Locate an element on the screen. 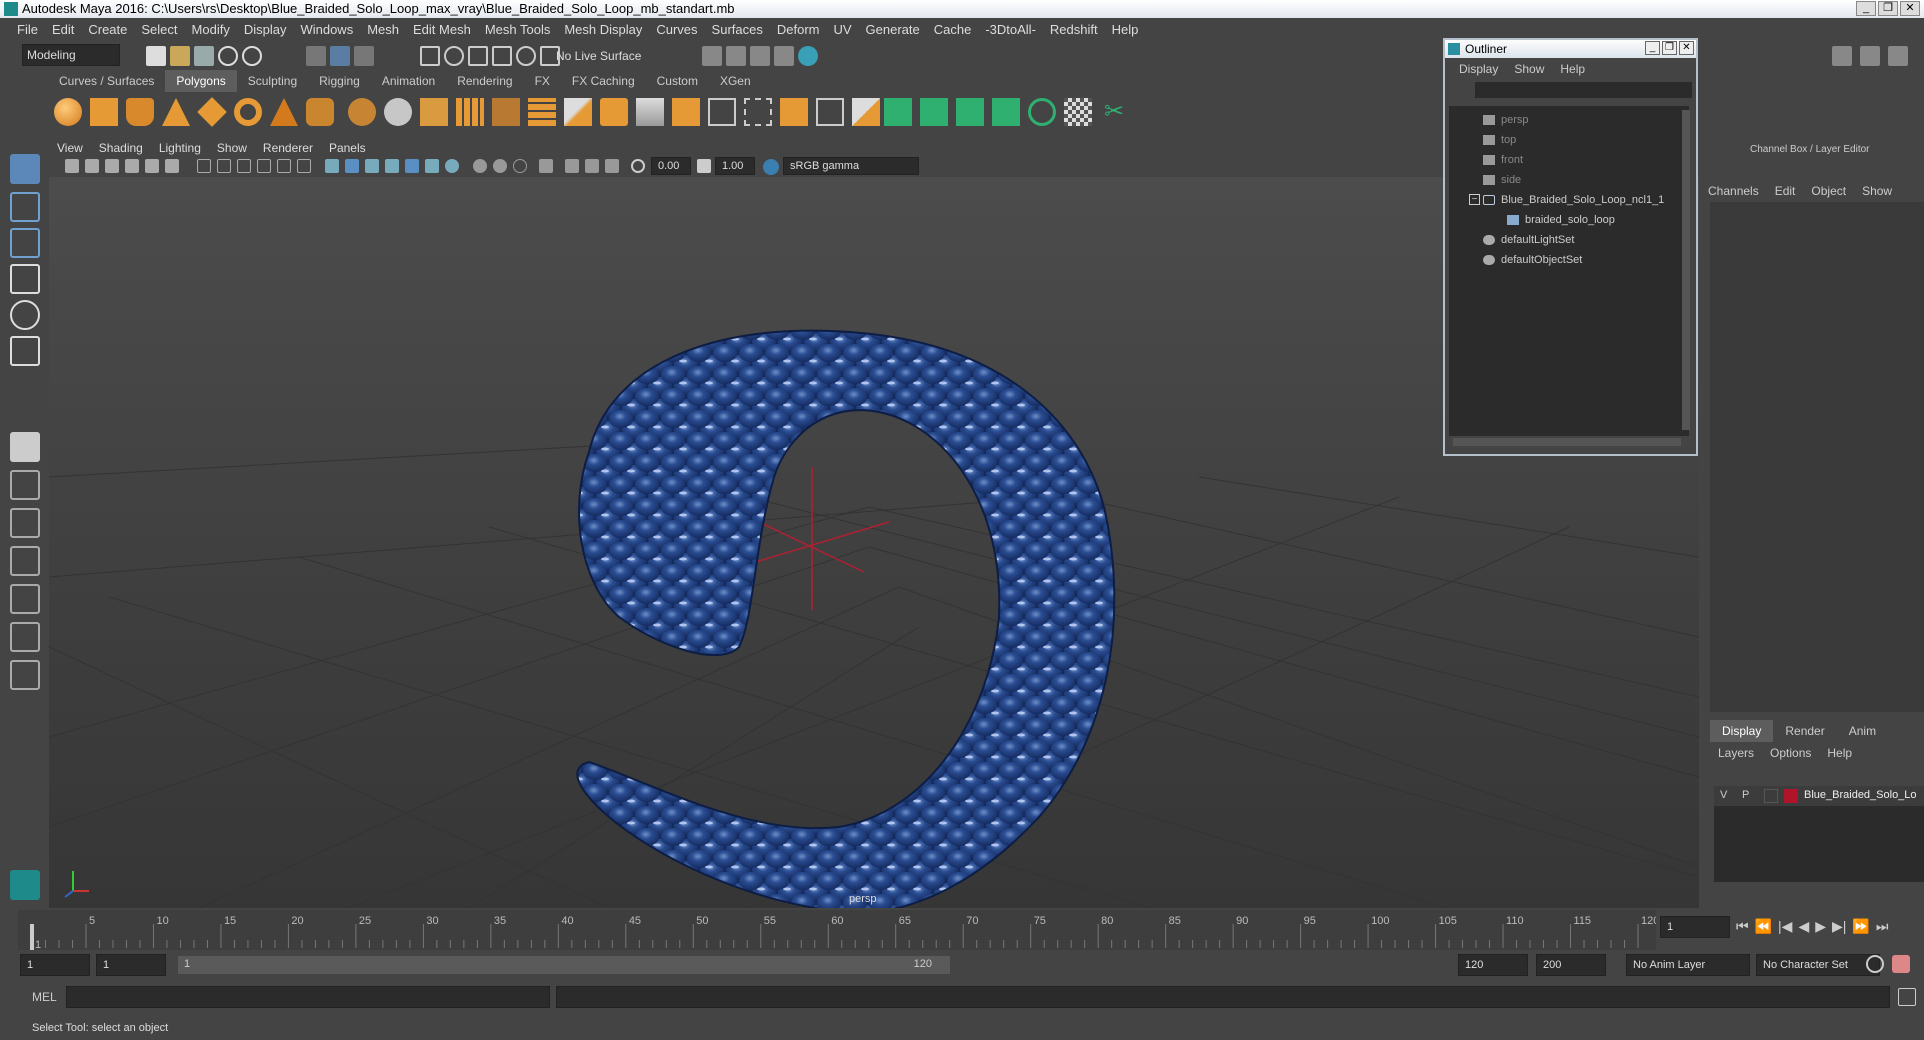  poly-cylinder-icon is located at coordinates (140, 112).